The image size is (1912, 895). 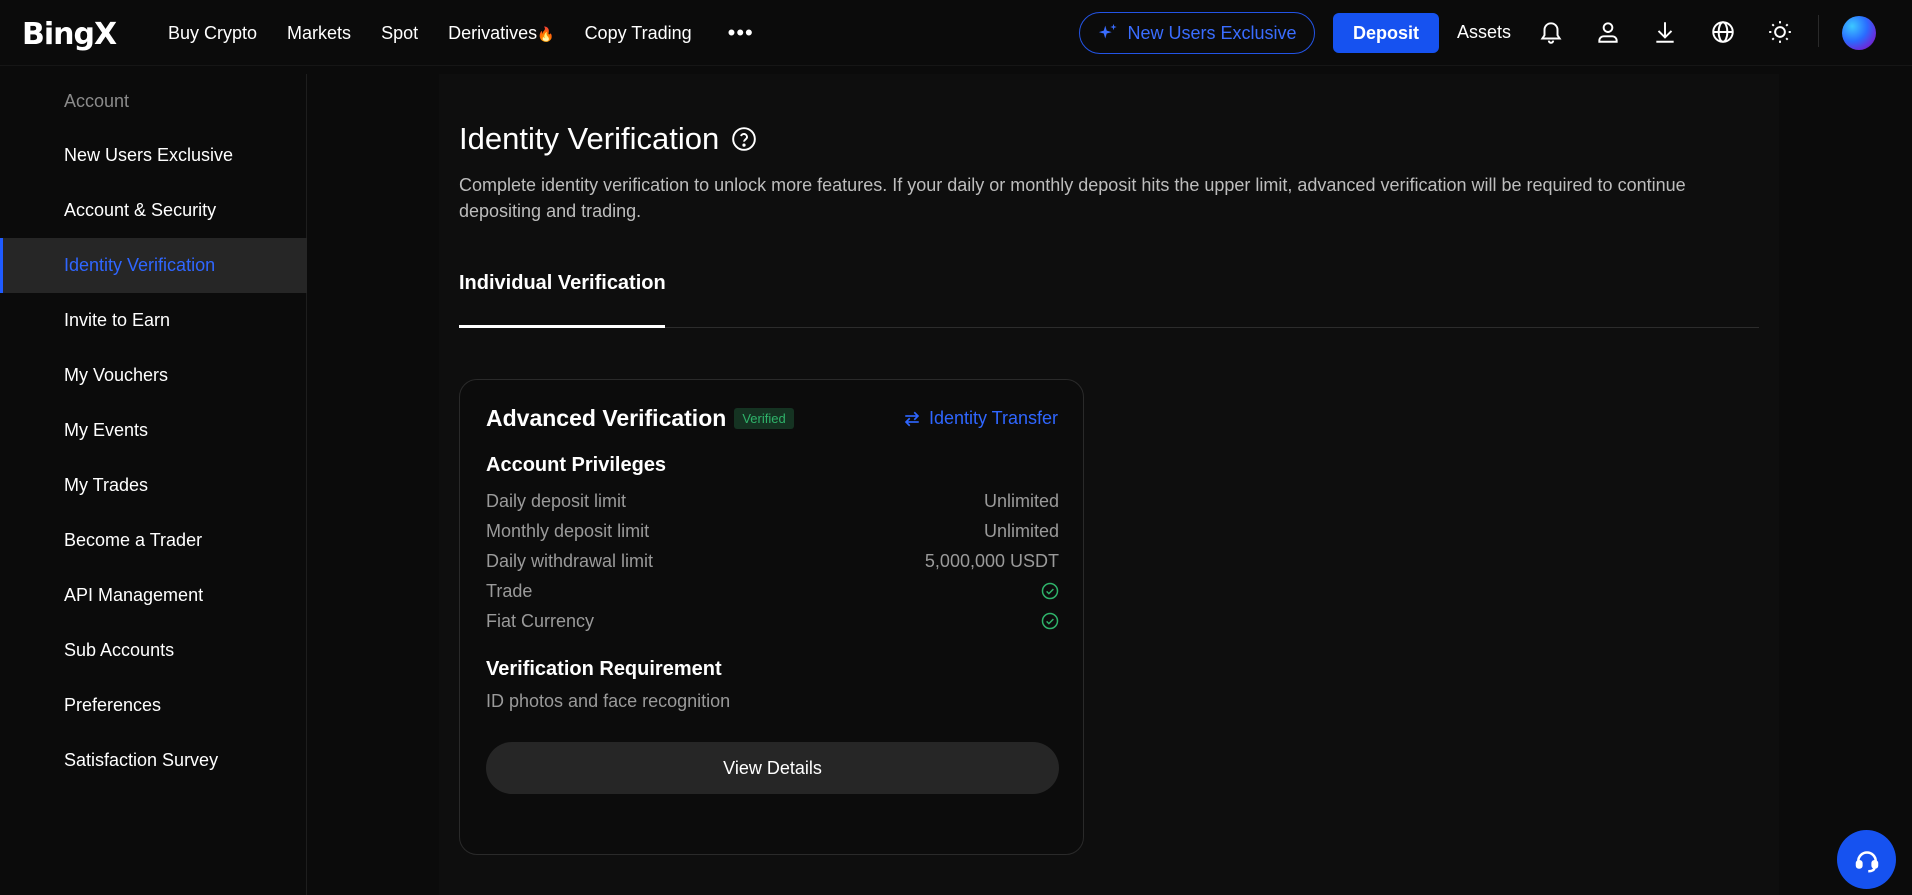 I want to click on privilege-row: Trade, so click(x=772, y=591).